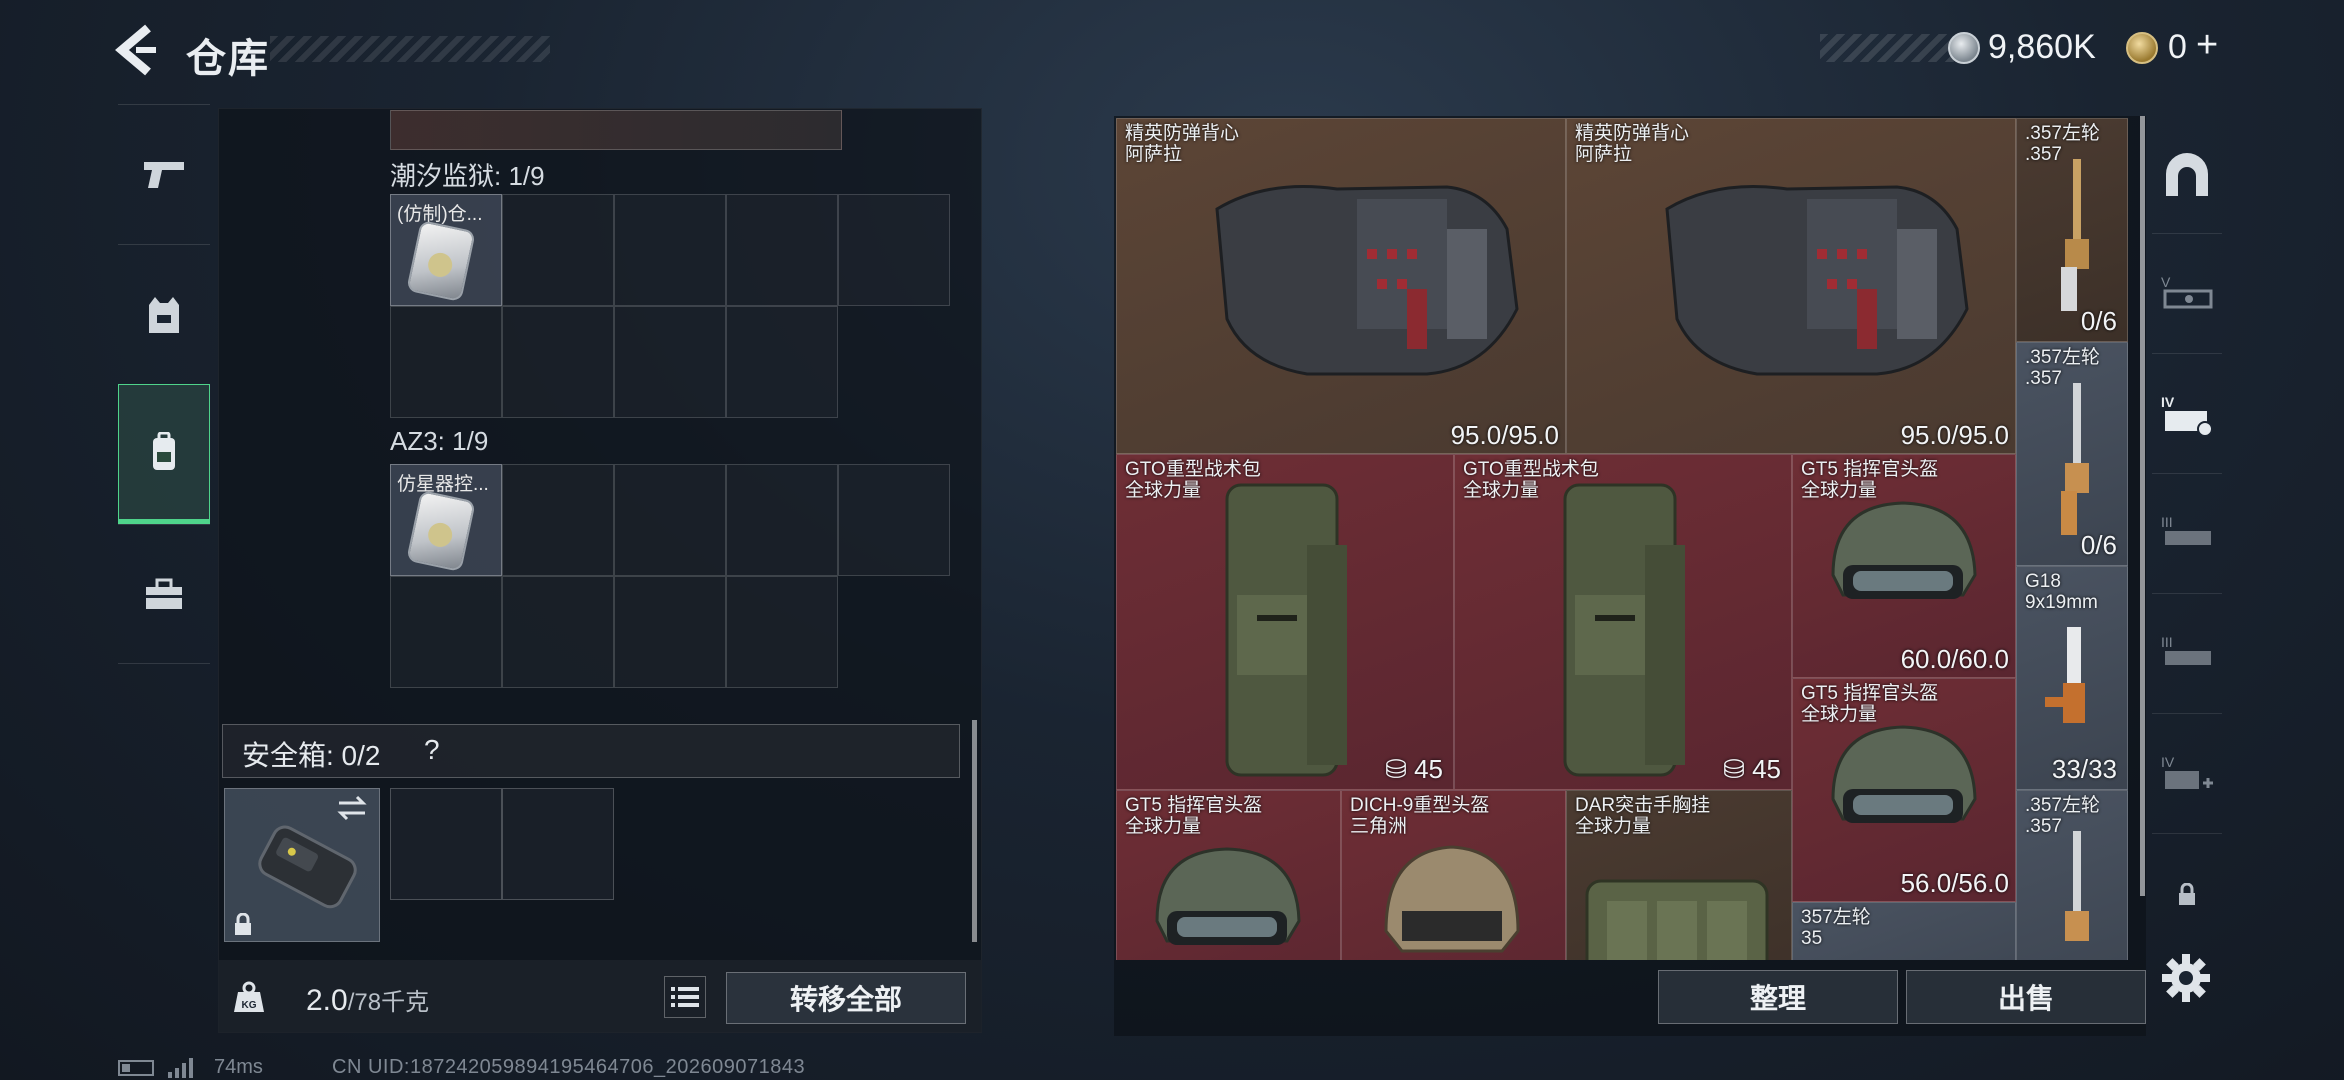  Describe the element at coordinates (164, 314) in the screenshot. I see `category-armor` at that location.